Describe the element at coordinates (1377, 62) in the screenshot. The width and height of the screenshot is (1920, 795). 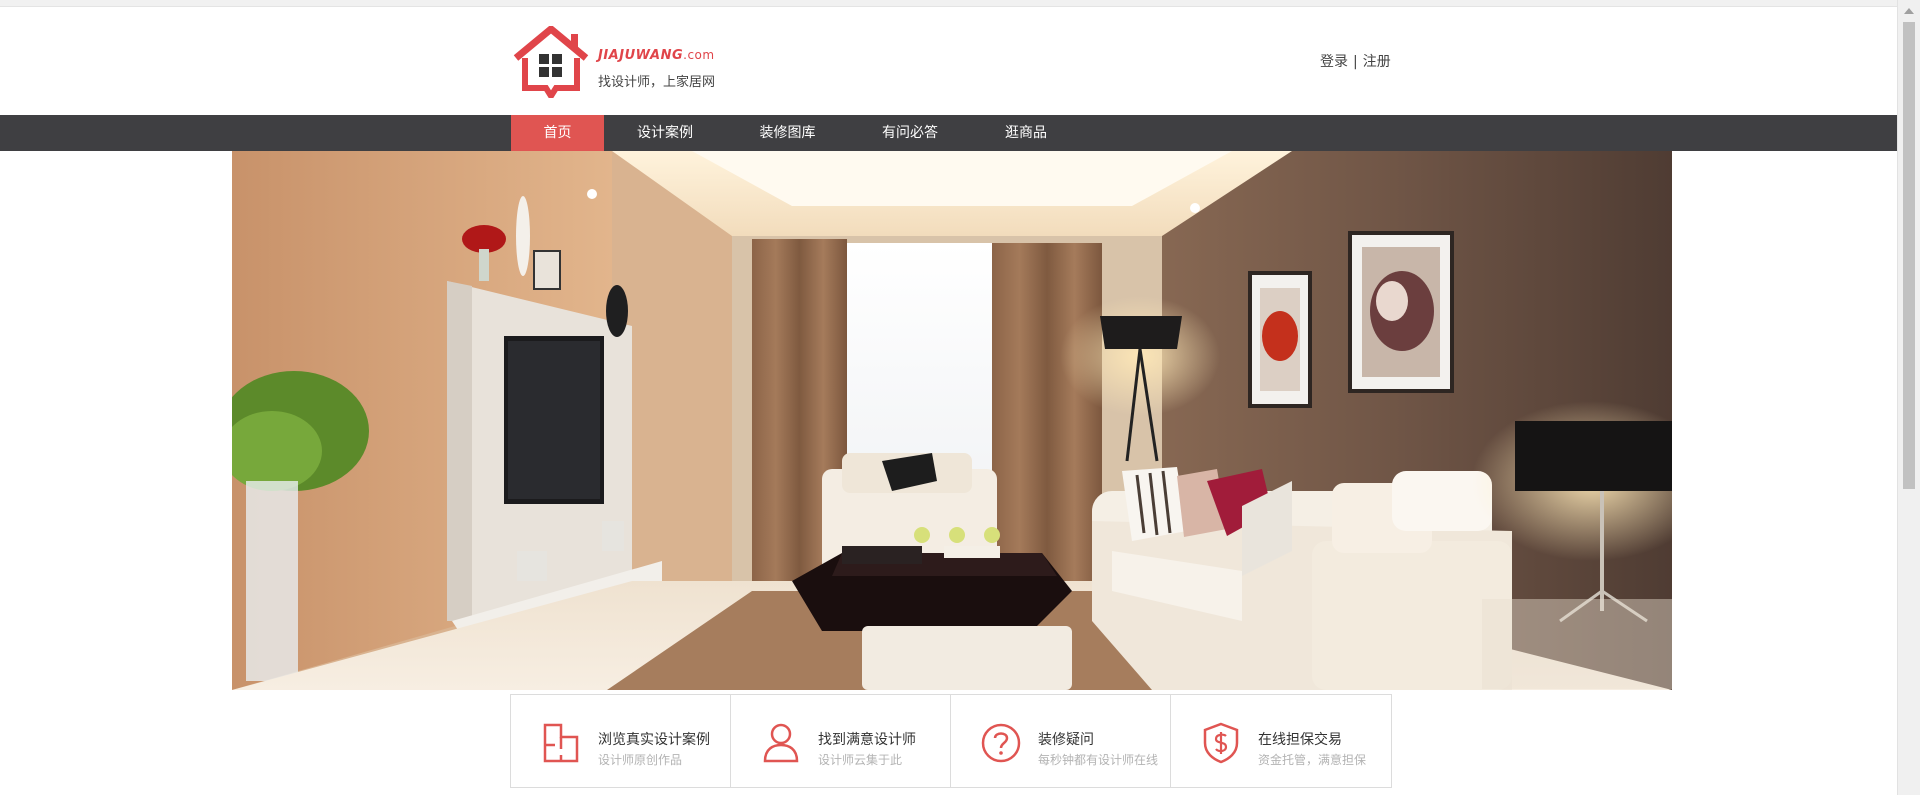
I see `register-link: 注册` at that location.